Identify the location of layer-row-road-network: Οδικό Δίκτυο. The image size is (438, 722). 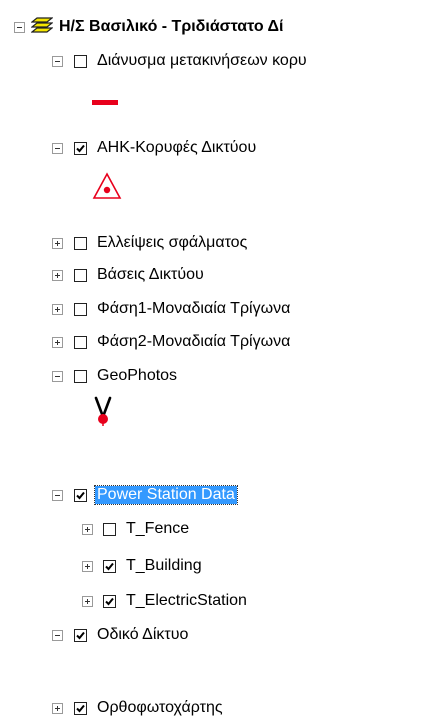
(120, 635).